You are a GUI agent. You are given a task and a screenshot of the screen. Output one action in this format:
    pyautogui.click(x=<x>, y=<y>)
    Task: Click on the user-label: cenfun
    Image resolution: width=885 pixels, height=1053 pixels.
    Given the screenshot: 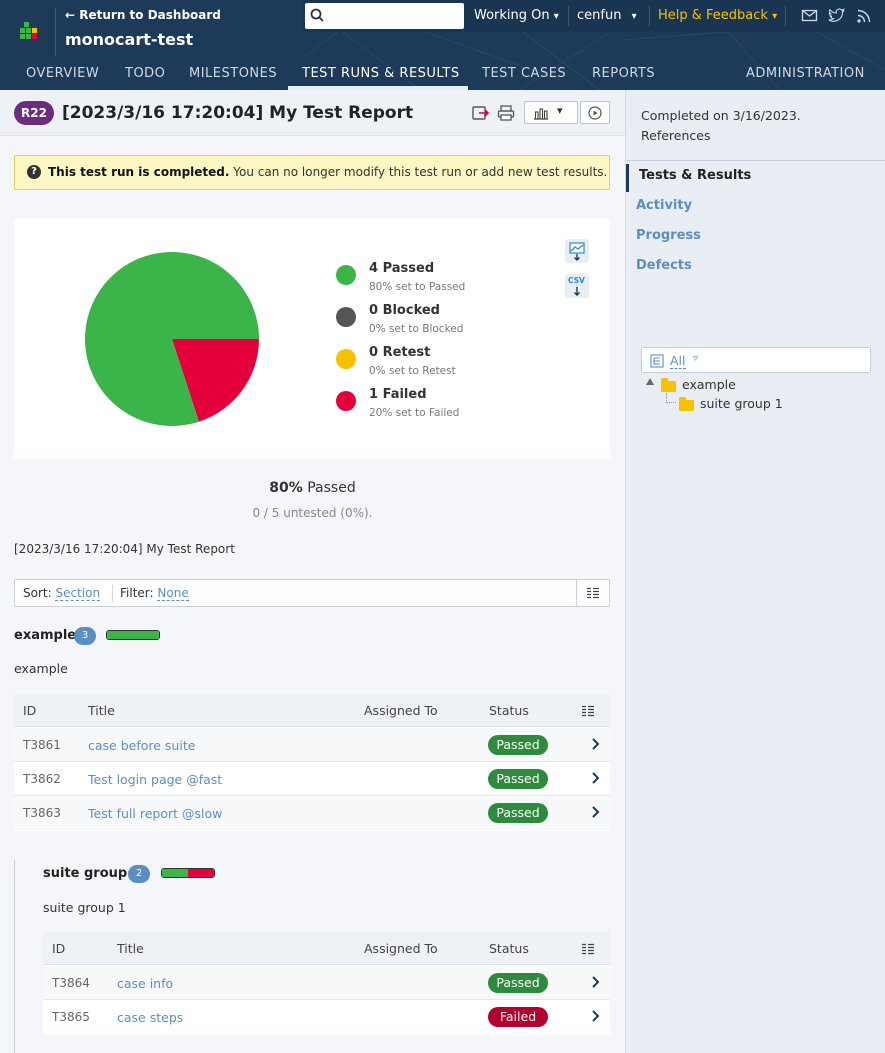 What is the action you would take?
    pyautogui.click(x=599, y=15)
    